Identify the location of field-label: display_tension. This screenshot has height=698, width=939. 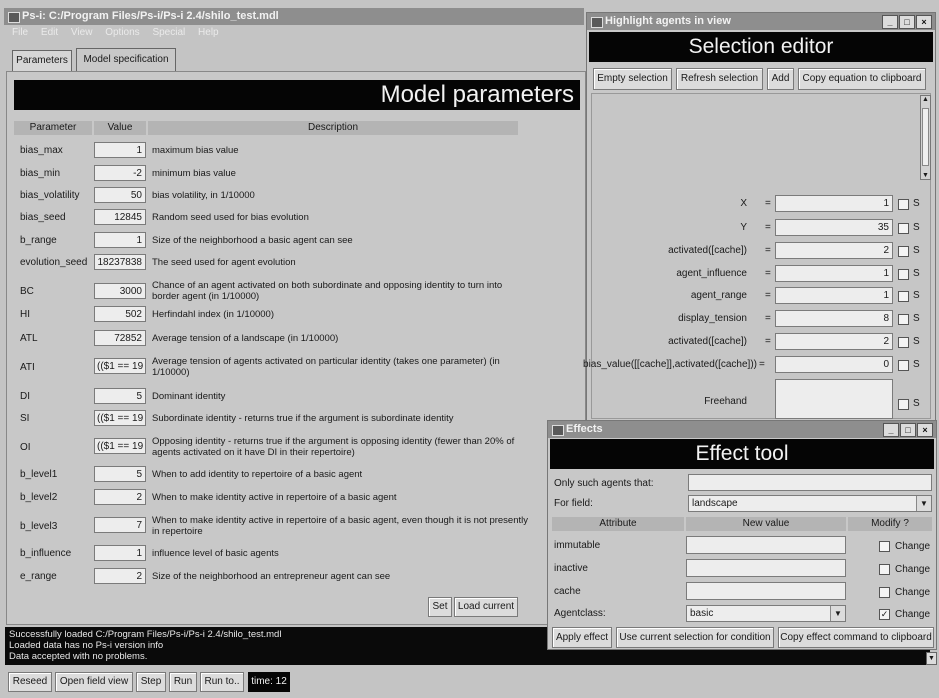
(712, 318).